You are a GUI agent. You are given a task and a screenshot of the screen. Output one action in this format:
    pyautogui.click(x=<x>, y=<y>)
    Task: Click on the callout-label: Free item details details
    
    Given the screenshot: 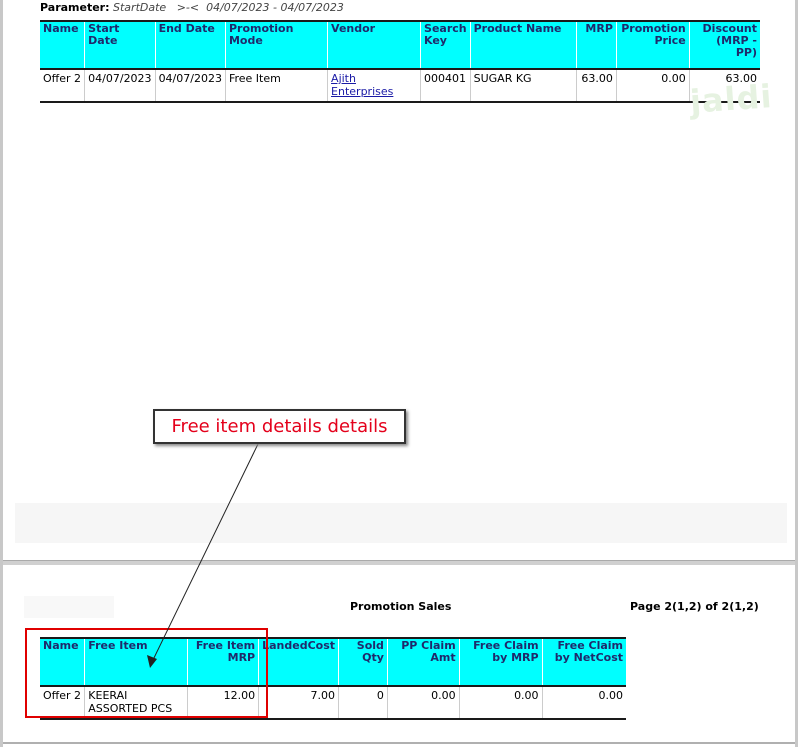 What is the action you would take?
    pyautogui.click(x=279, y=426)
    